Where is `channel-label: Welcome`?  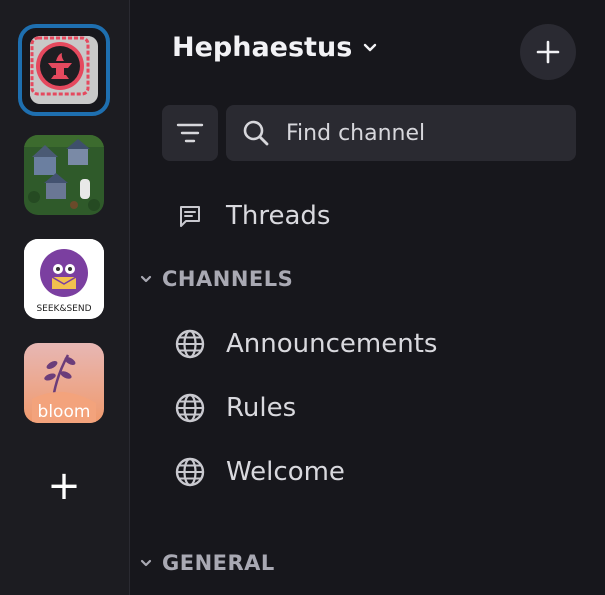
channel-label: Welcome is located at coordinates (285, 472).